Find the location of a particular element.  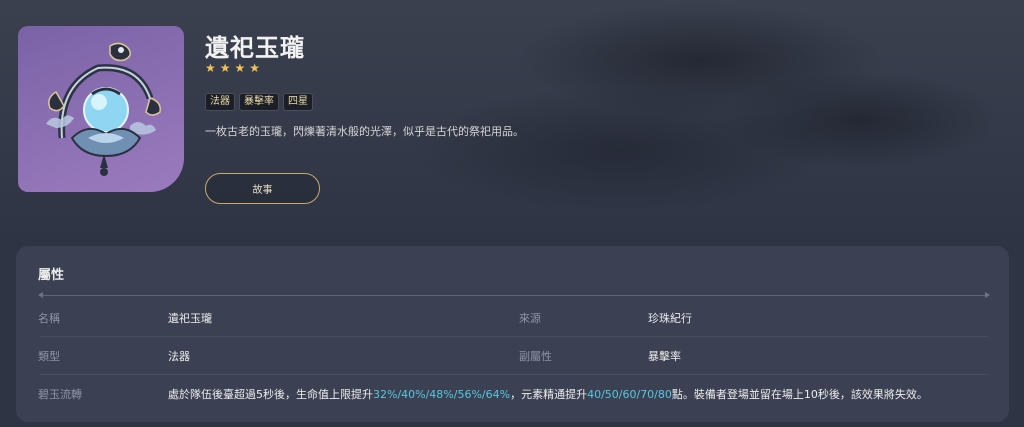

tag-rarity: 四星 is located at coordinates (298, 102).